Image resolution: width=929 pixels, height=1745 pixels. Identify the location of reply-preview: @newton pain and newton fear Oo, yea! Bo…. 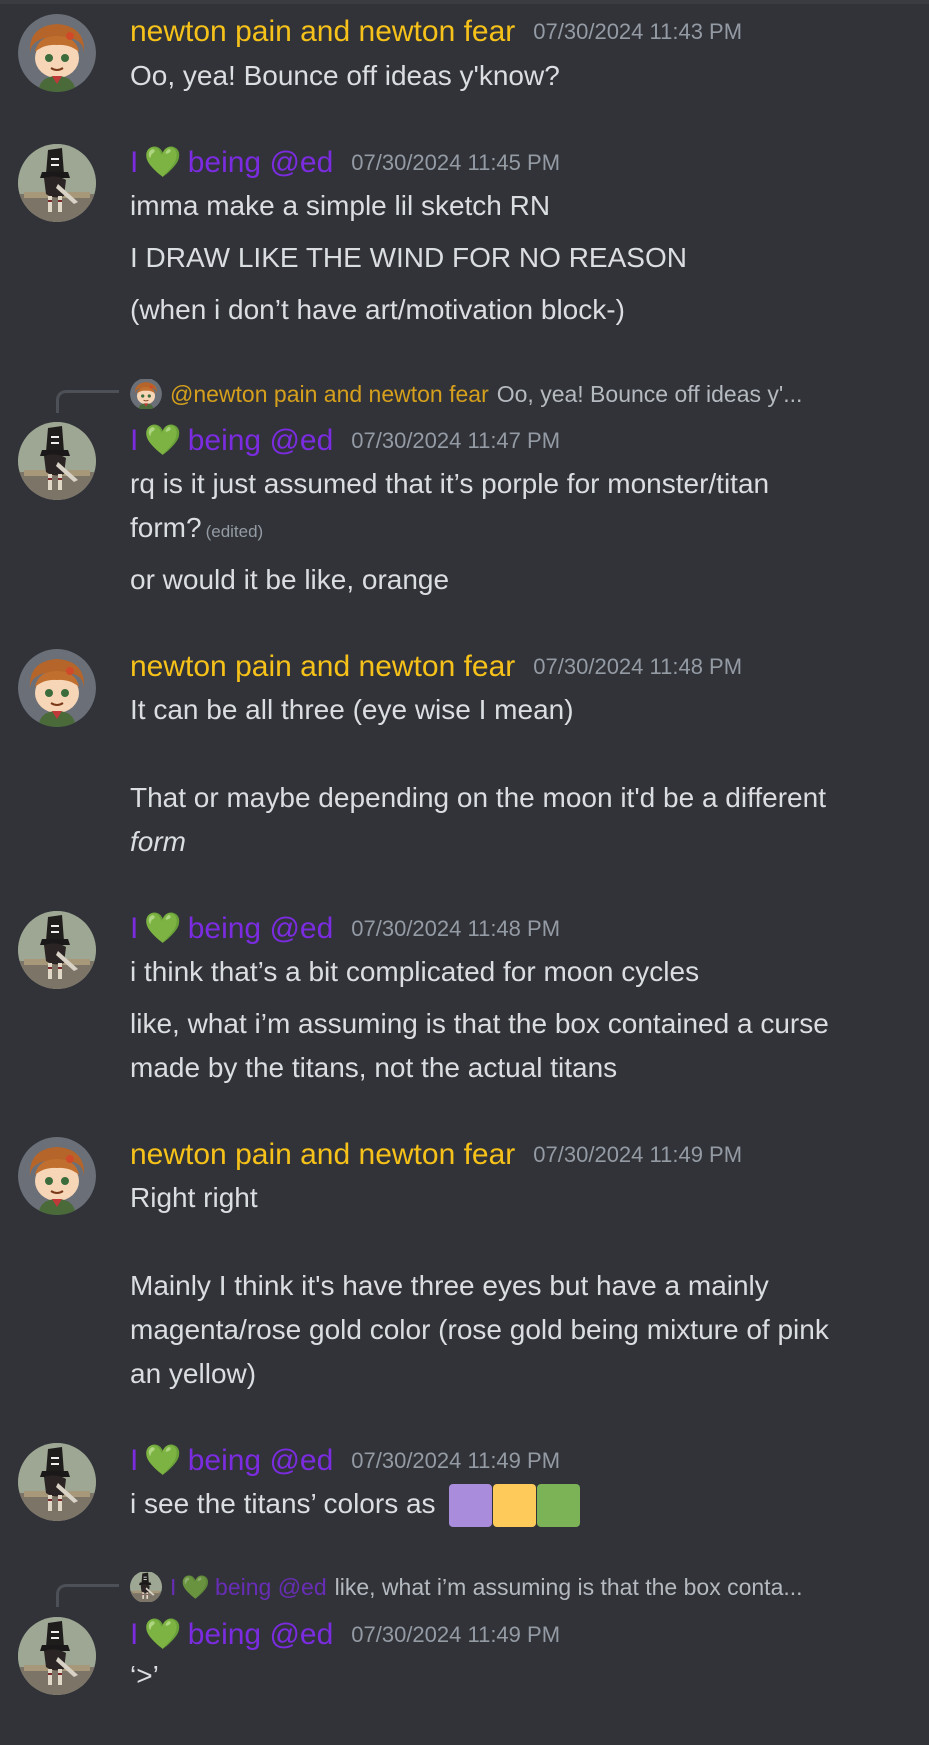
(525, 394).